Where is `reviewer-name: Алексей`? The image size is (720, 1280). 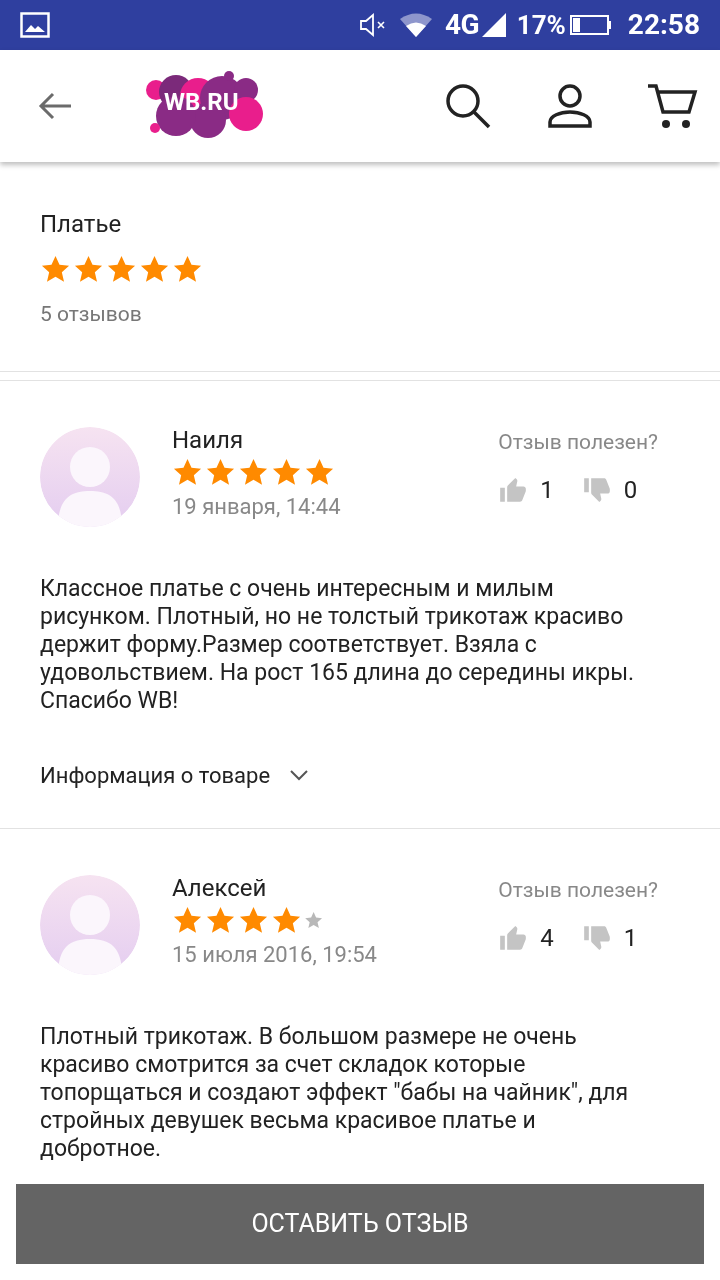 reviewer-name: Алексей is located at coordinates (220, 887).